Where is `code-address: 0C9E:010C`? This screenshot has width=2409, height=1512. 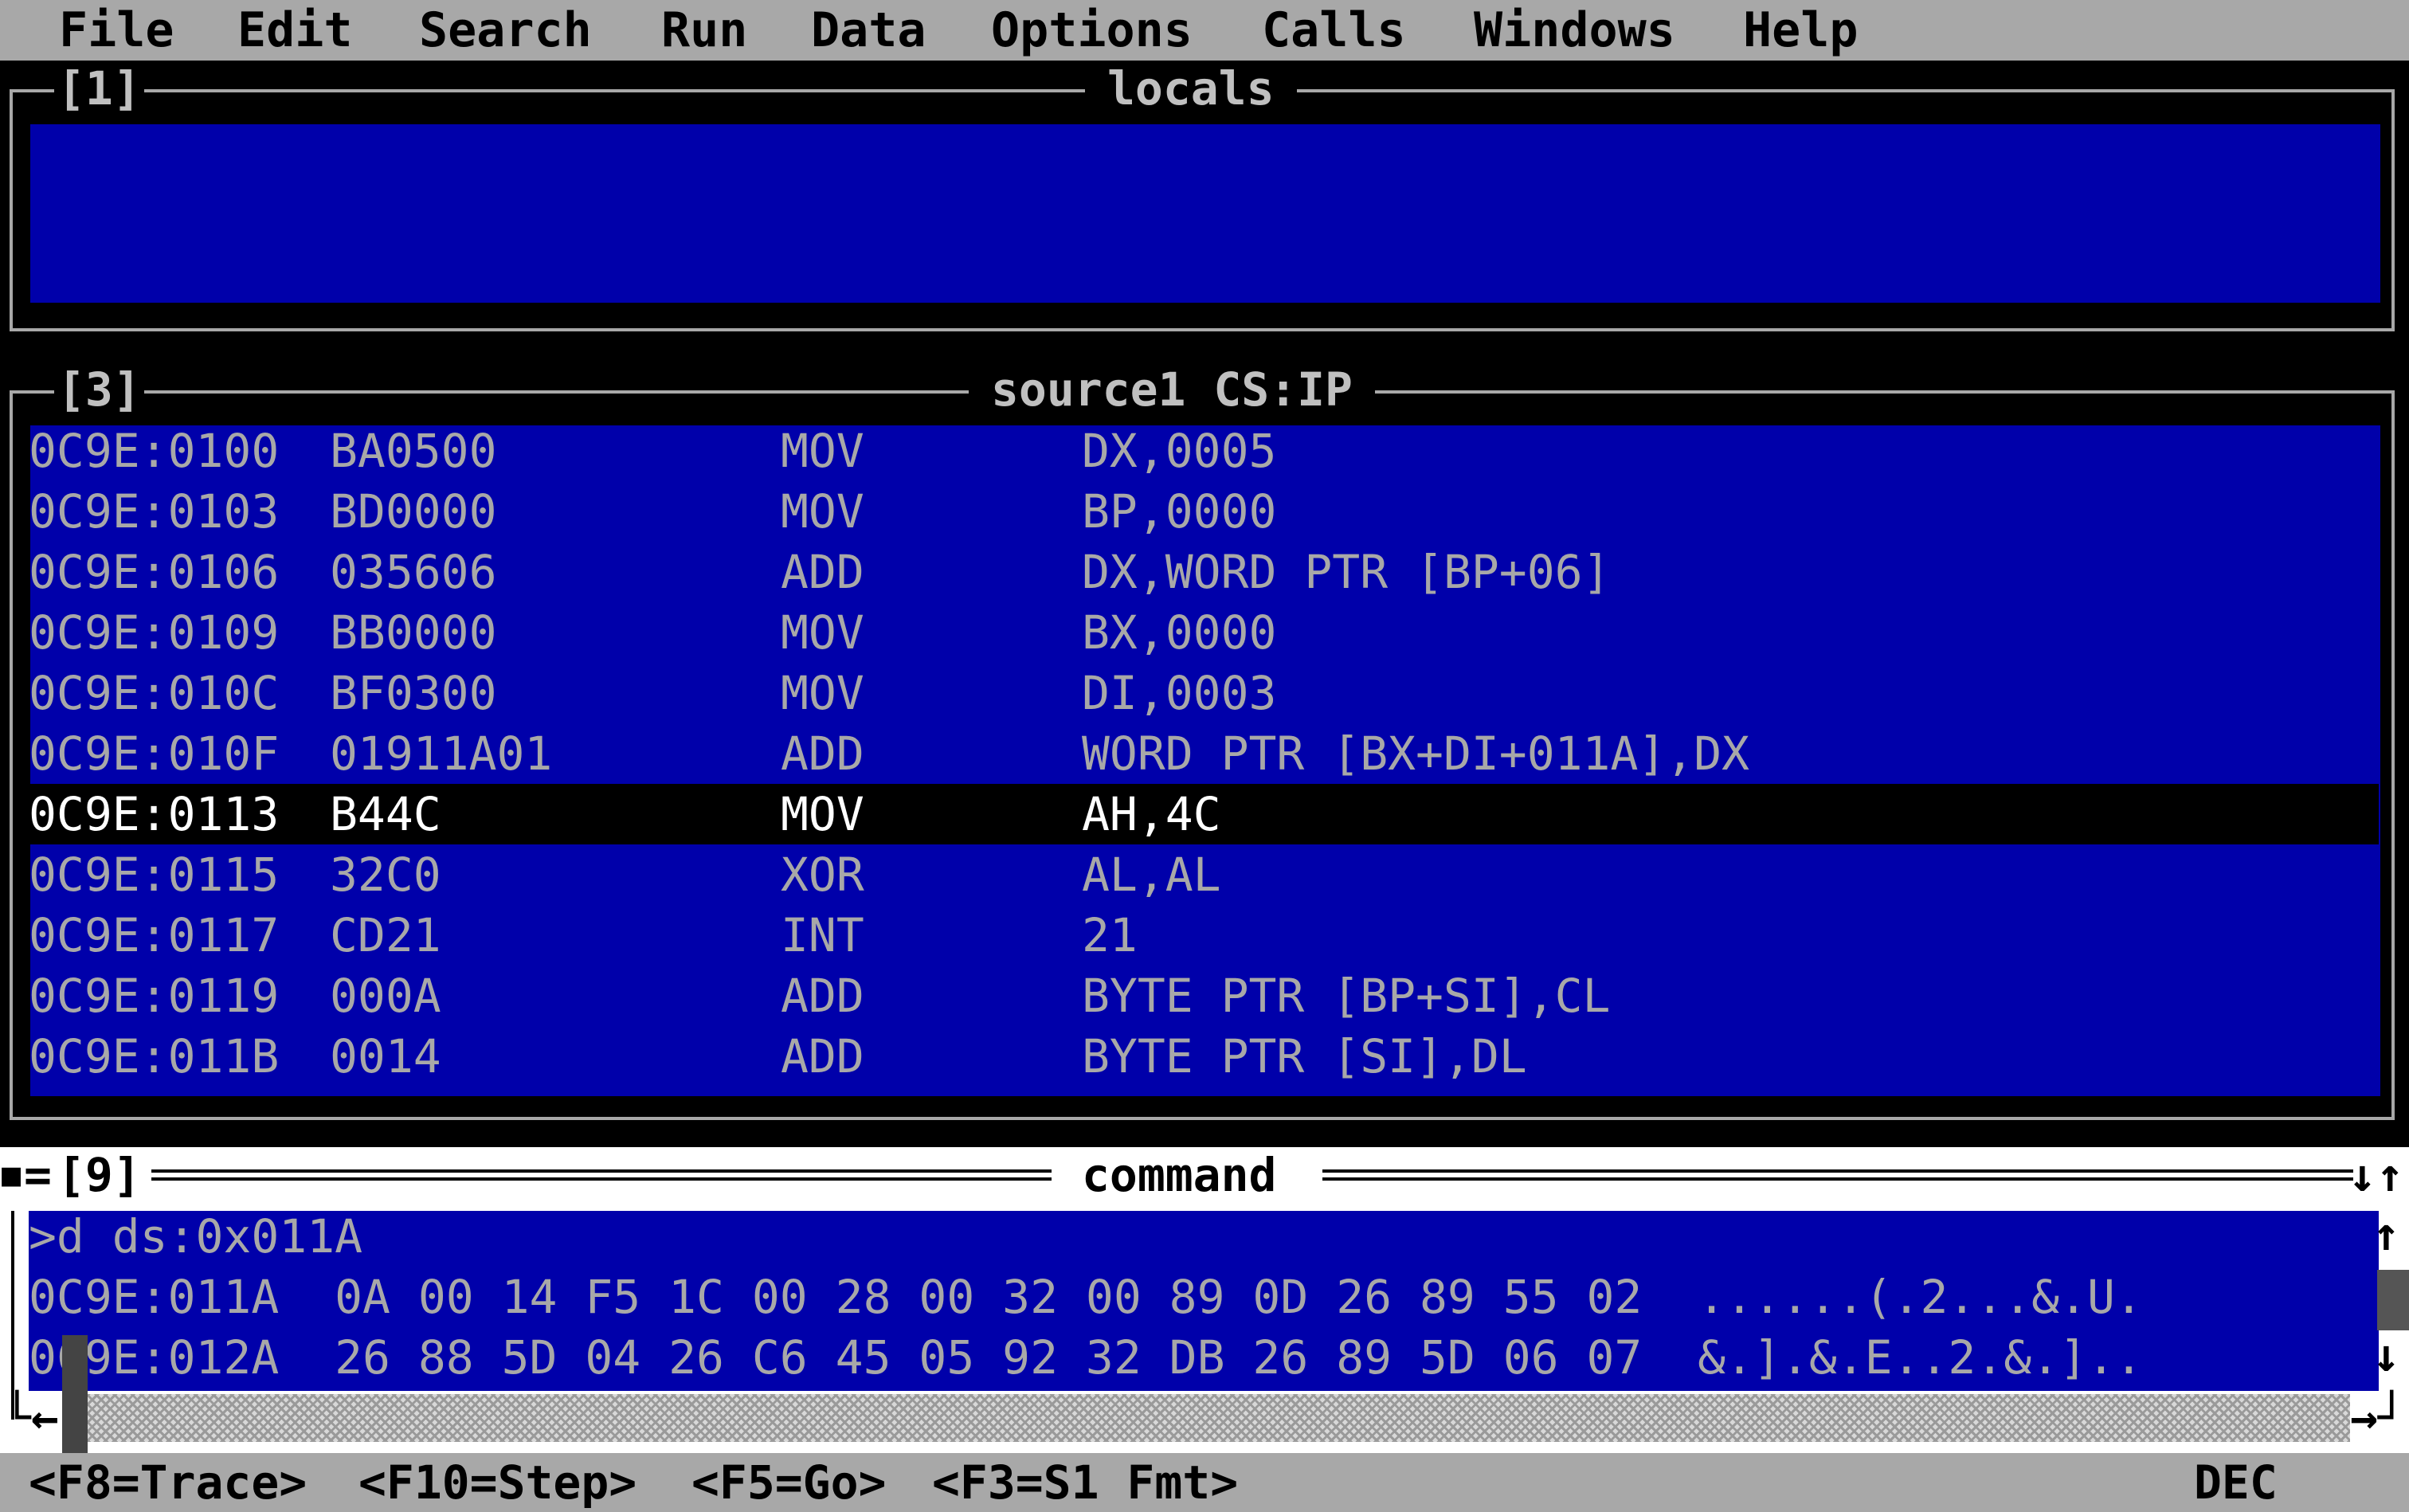 code-address: 0C9E:010C is located at coordinates (154, 693).